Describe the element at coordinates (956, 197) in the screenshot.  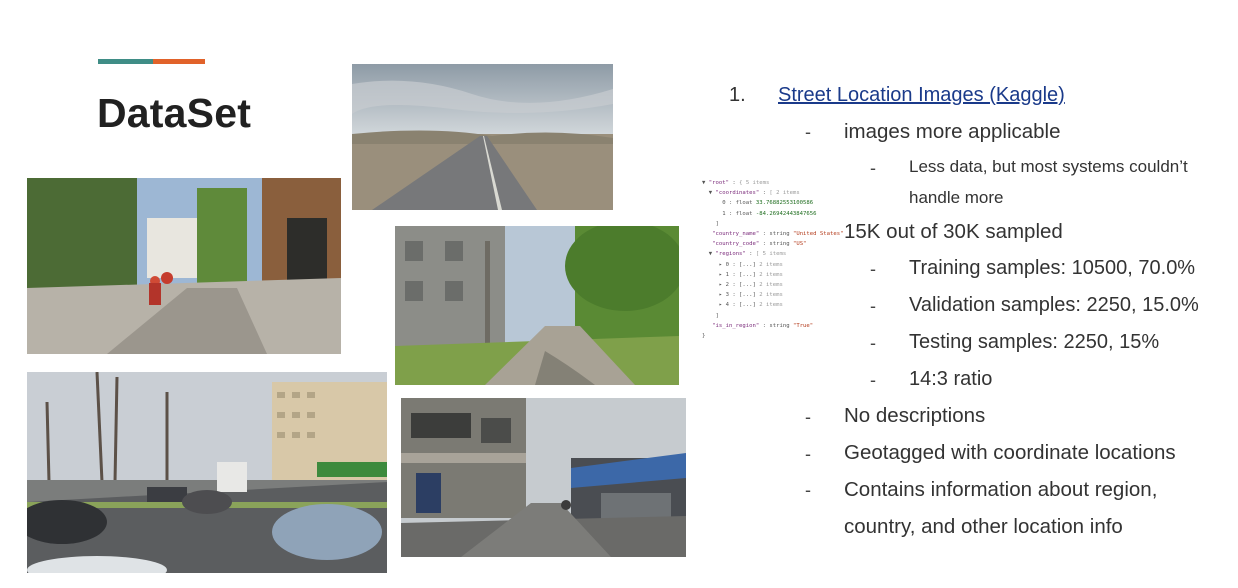
I see `list-item-less-data-cont: handle more` at that location.